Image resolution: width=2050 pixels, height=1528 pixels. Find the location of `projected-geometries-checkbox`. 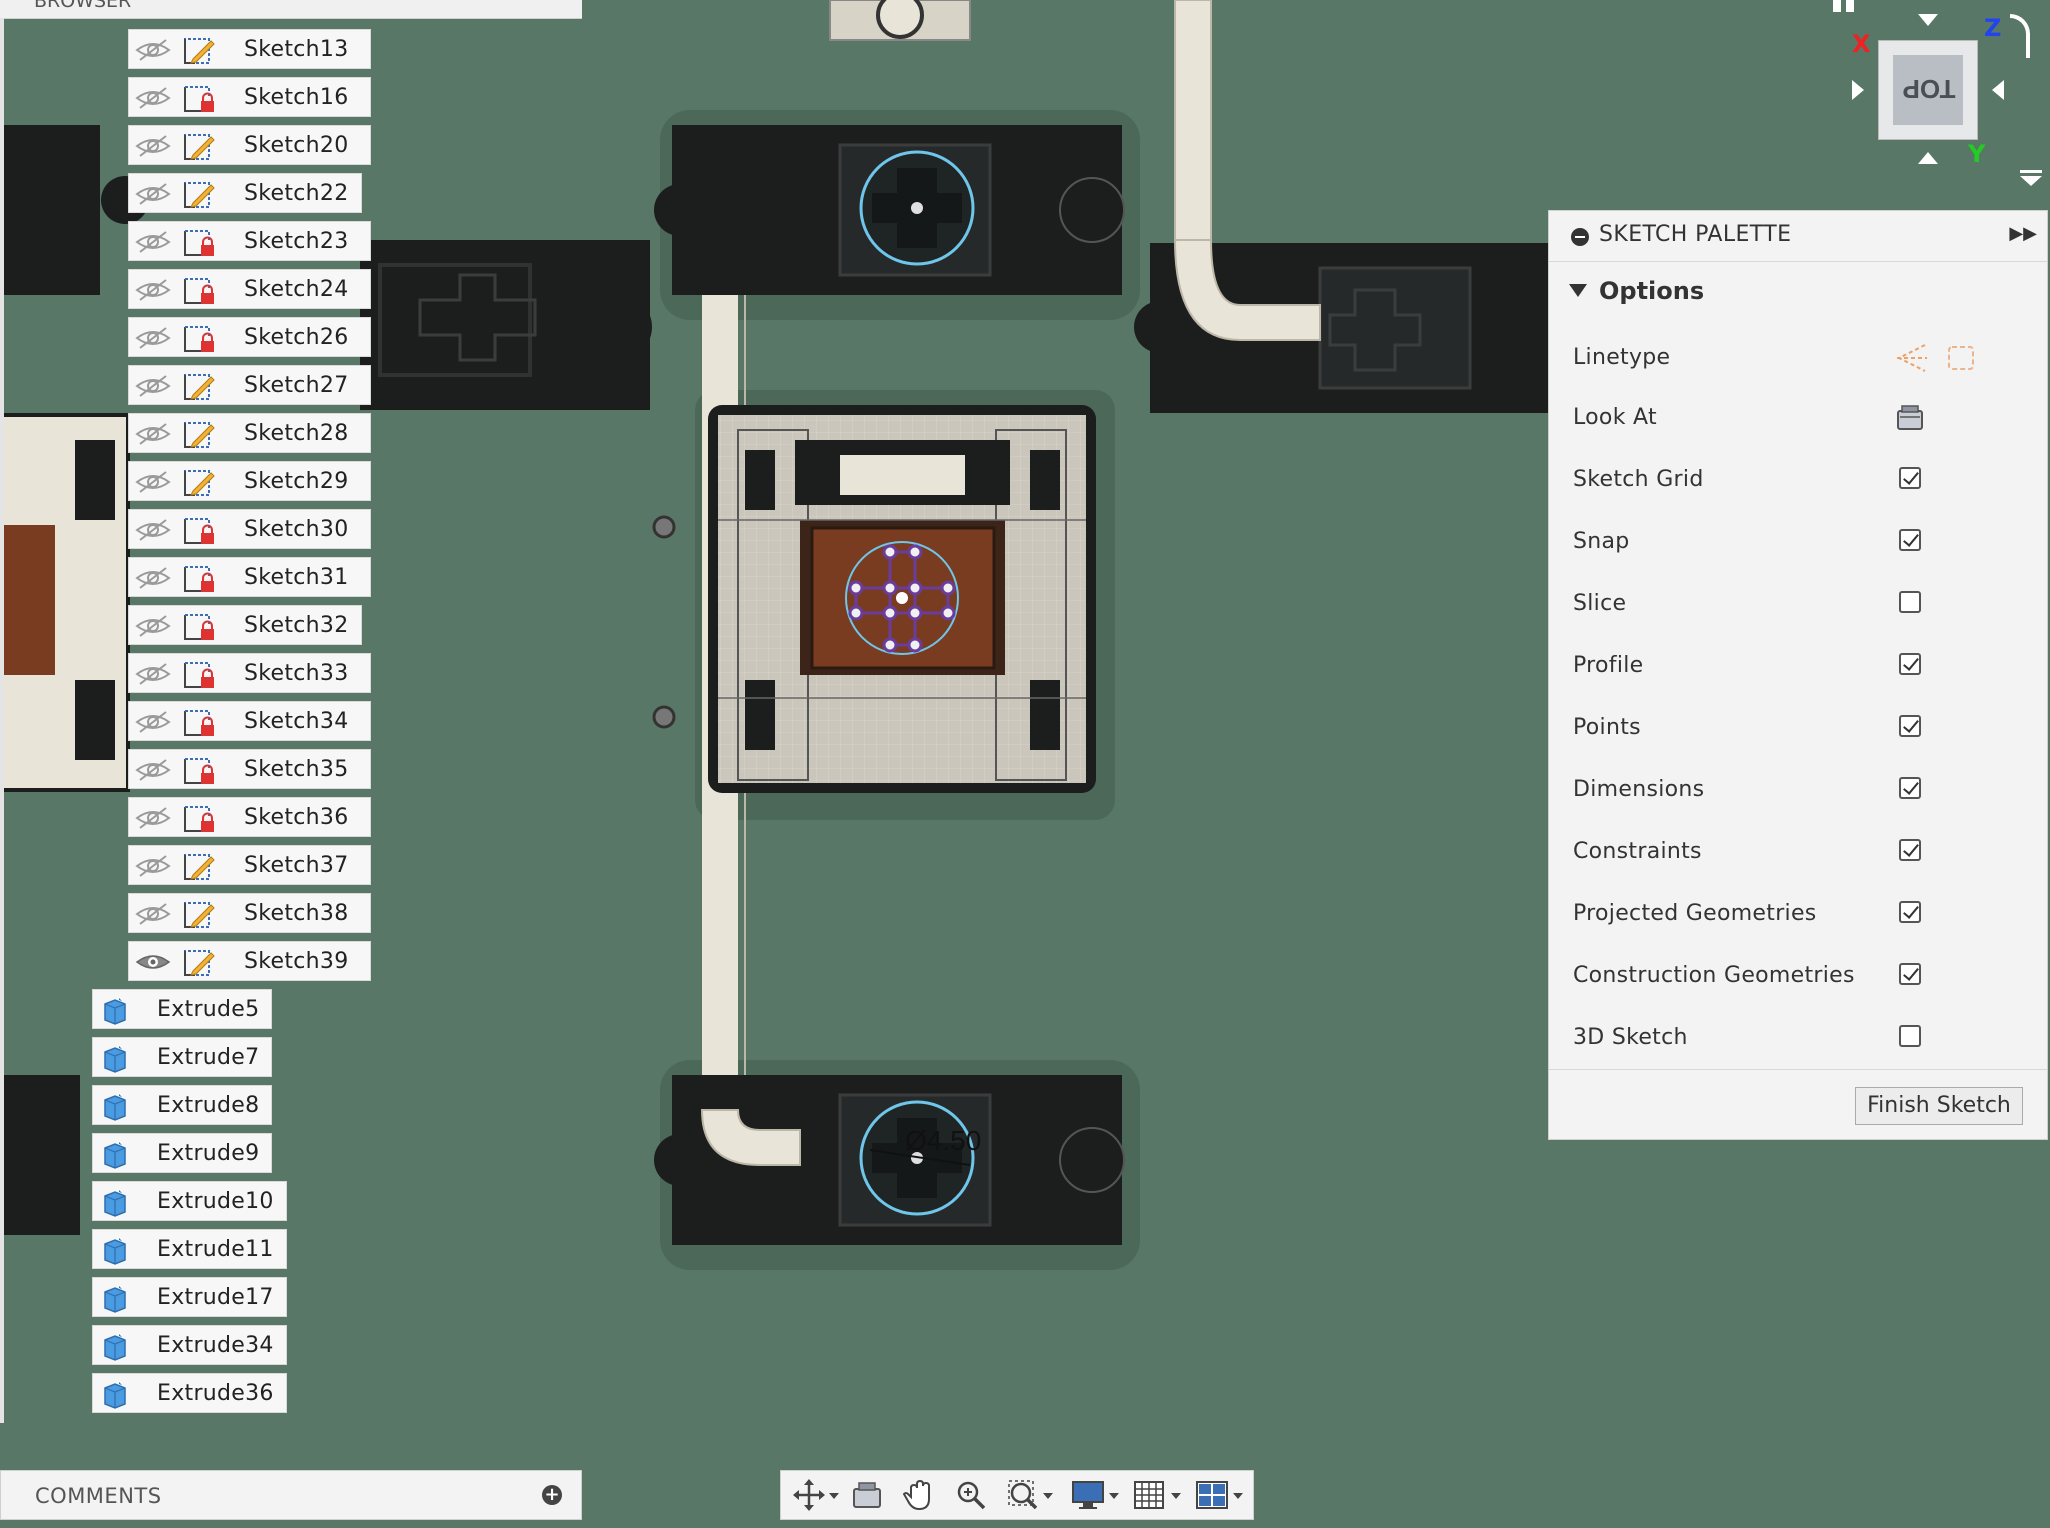

projected-geometries-checkbox is located at coordinates (1910, 912).